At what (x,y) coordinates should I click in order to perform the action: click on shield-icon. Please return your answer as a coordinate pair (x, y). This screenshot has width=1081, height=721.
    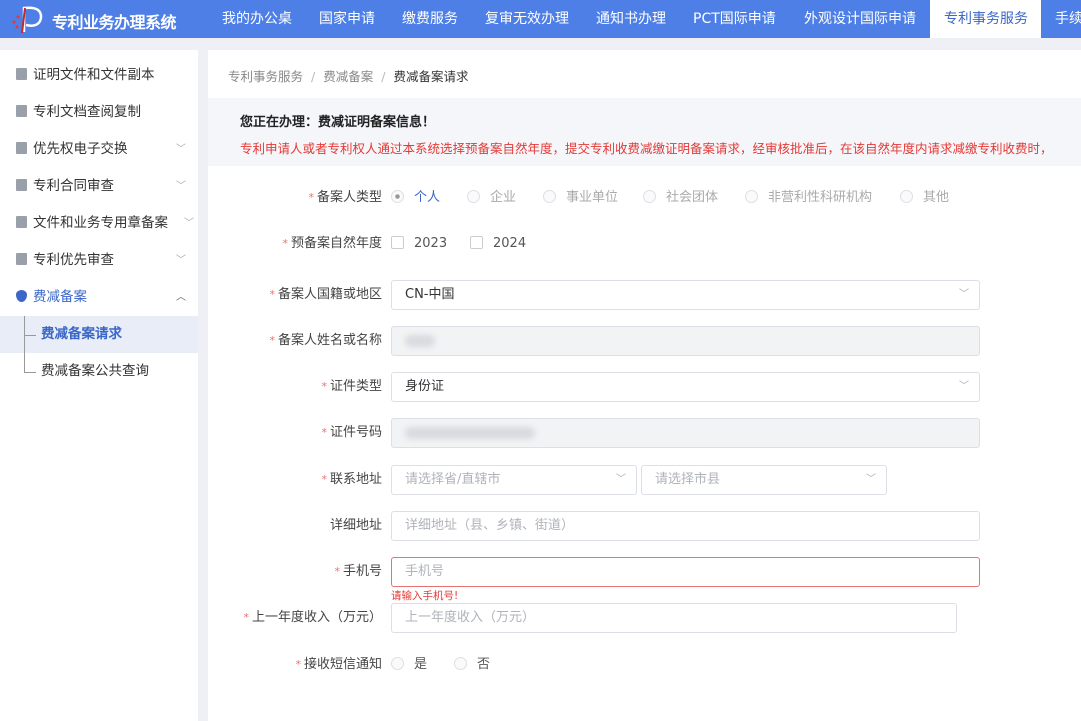
    Looking at the image, I should click on (21, 296).